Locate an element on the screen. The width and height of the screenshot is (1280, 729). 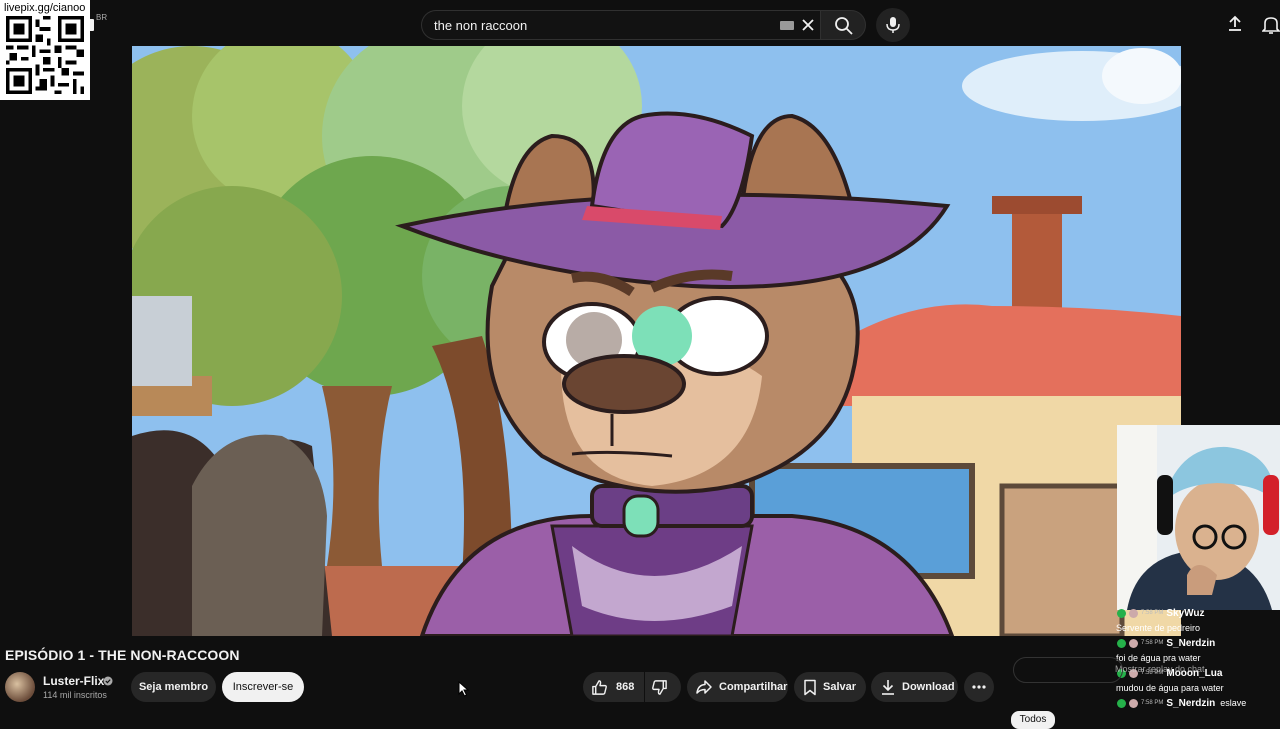
chat-message: 7:58 PM S_Nerdzin foi de água pra water is located at coordinates (1197, 651).